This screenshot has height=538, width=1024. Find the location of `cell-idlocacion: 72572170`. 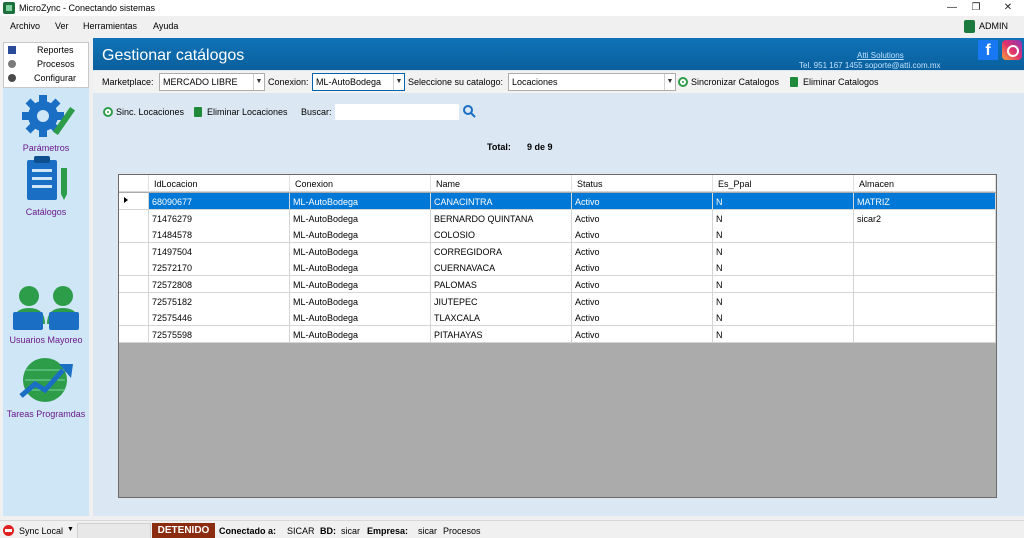

cell-idlocacion: 72572170 is located at coordinates (219, 267).